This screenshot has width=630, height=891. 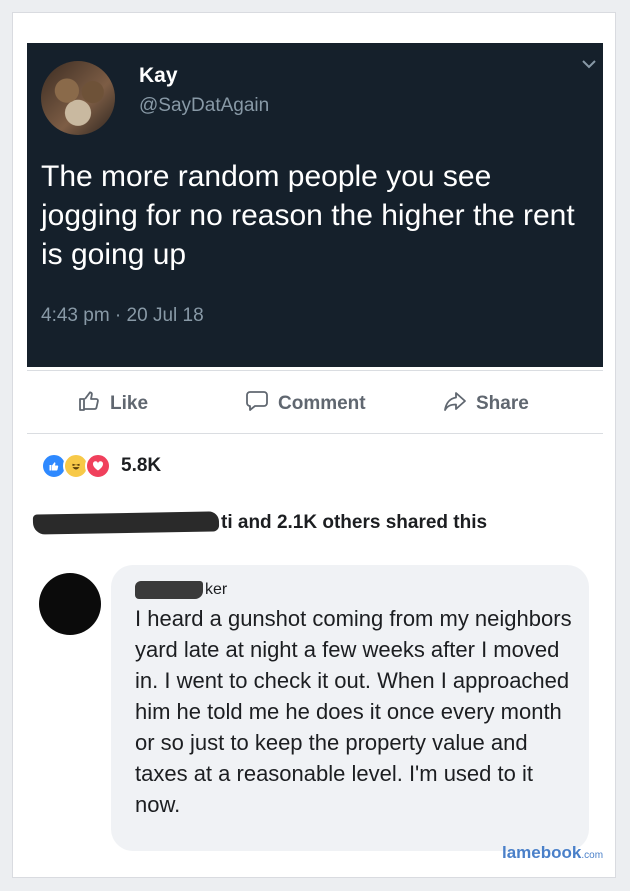 I want to click on comment-button: Comment, so click(x=305, y=404).